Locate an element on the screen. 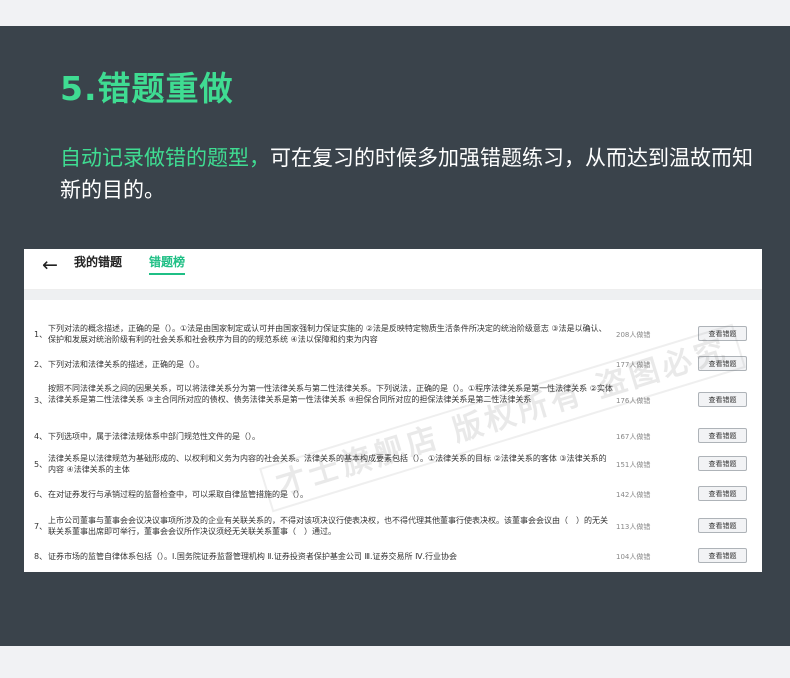  wrong-count: 208人做错 is located at coordinates (633, 335).